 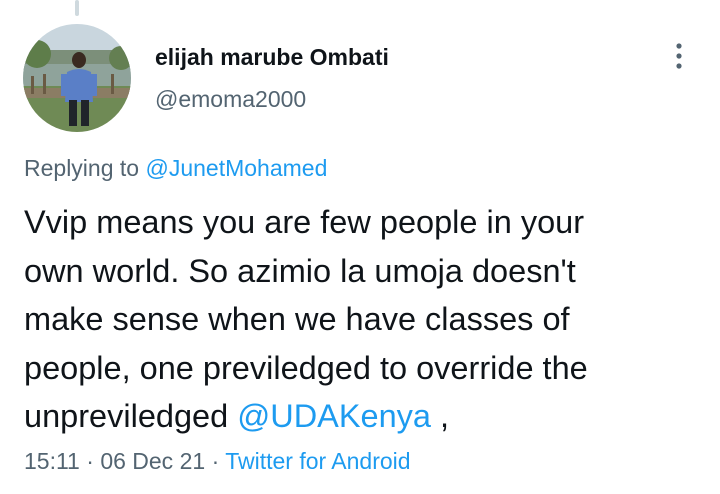 What do you see at coordinates (272, 57) in the screenshot?
I see `author-display-name: elijah marube Ombati` at bounding box center [272, 57].